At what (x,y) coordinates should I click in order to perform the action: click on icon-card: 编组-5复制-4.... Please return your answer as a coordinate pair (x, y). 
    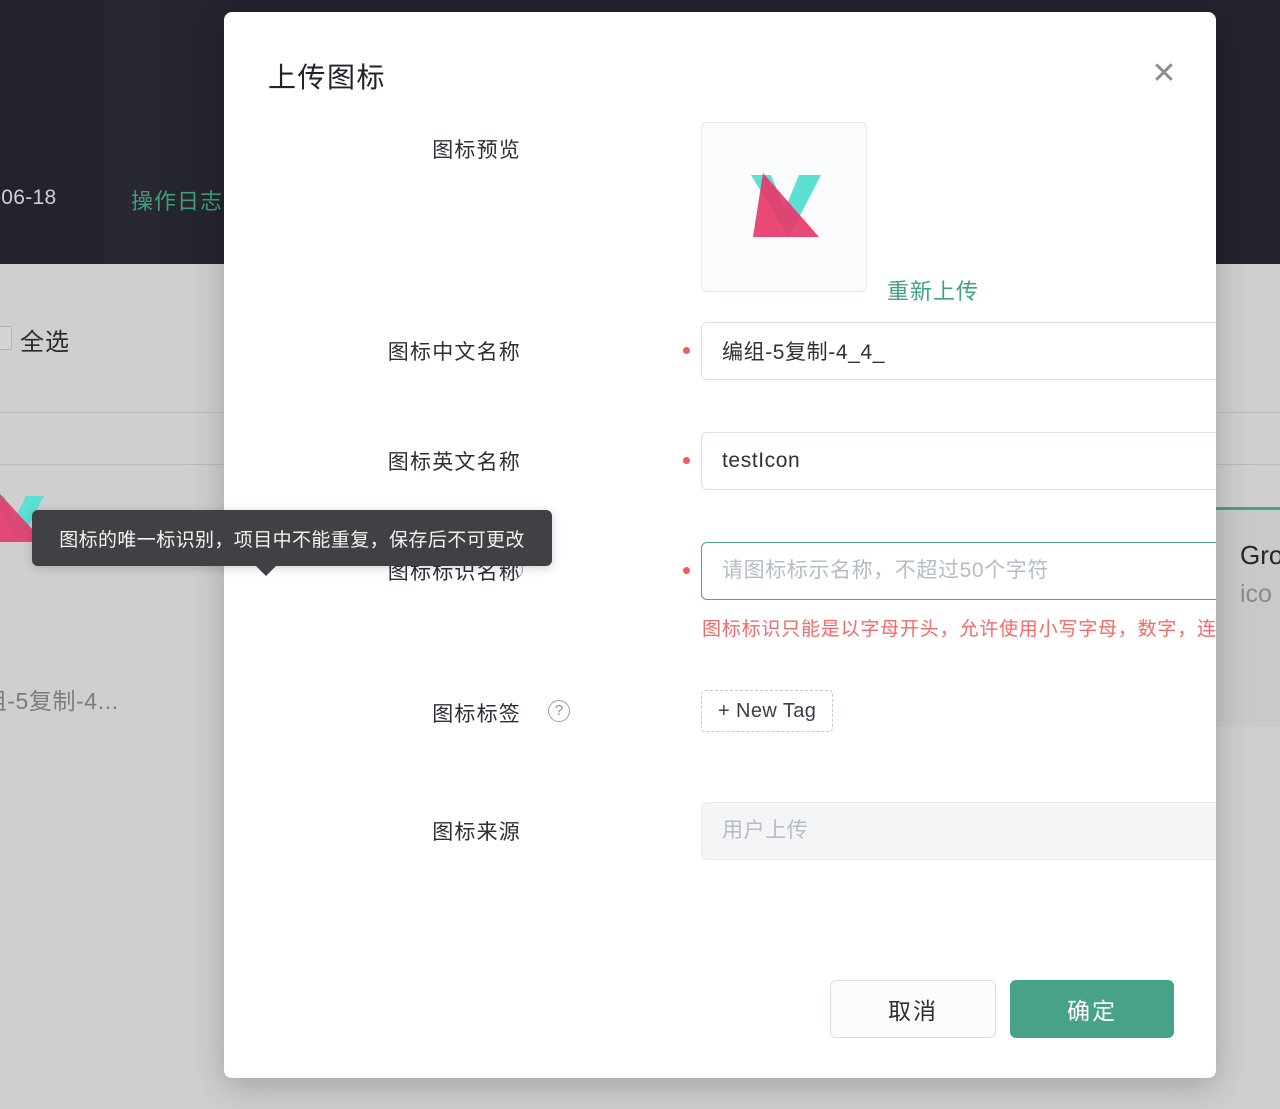
    Looking at the image, I should click on (100, 594).